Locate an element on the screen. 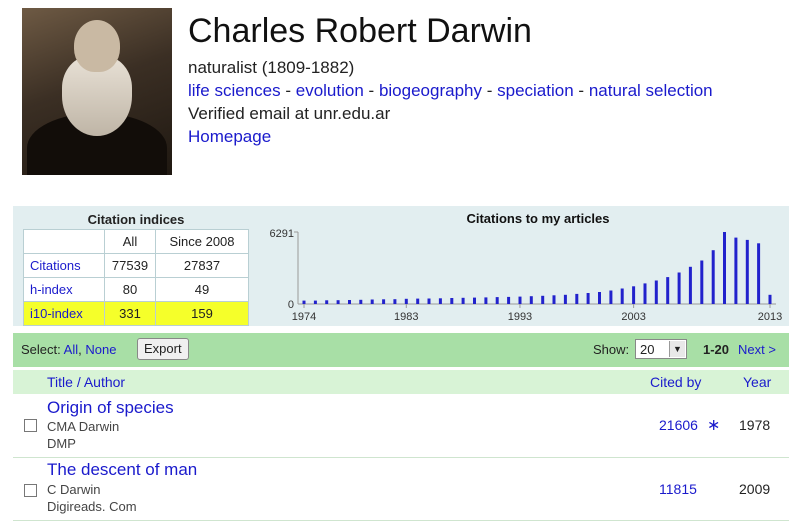 The height and width of the screenshot is (521, 800). citations-since: 27837 is located at coordinates (202, 265).